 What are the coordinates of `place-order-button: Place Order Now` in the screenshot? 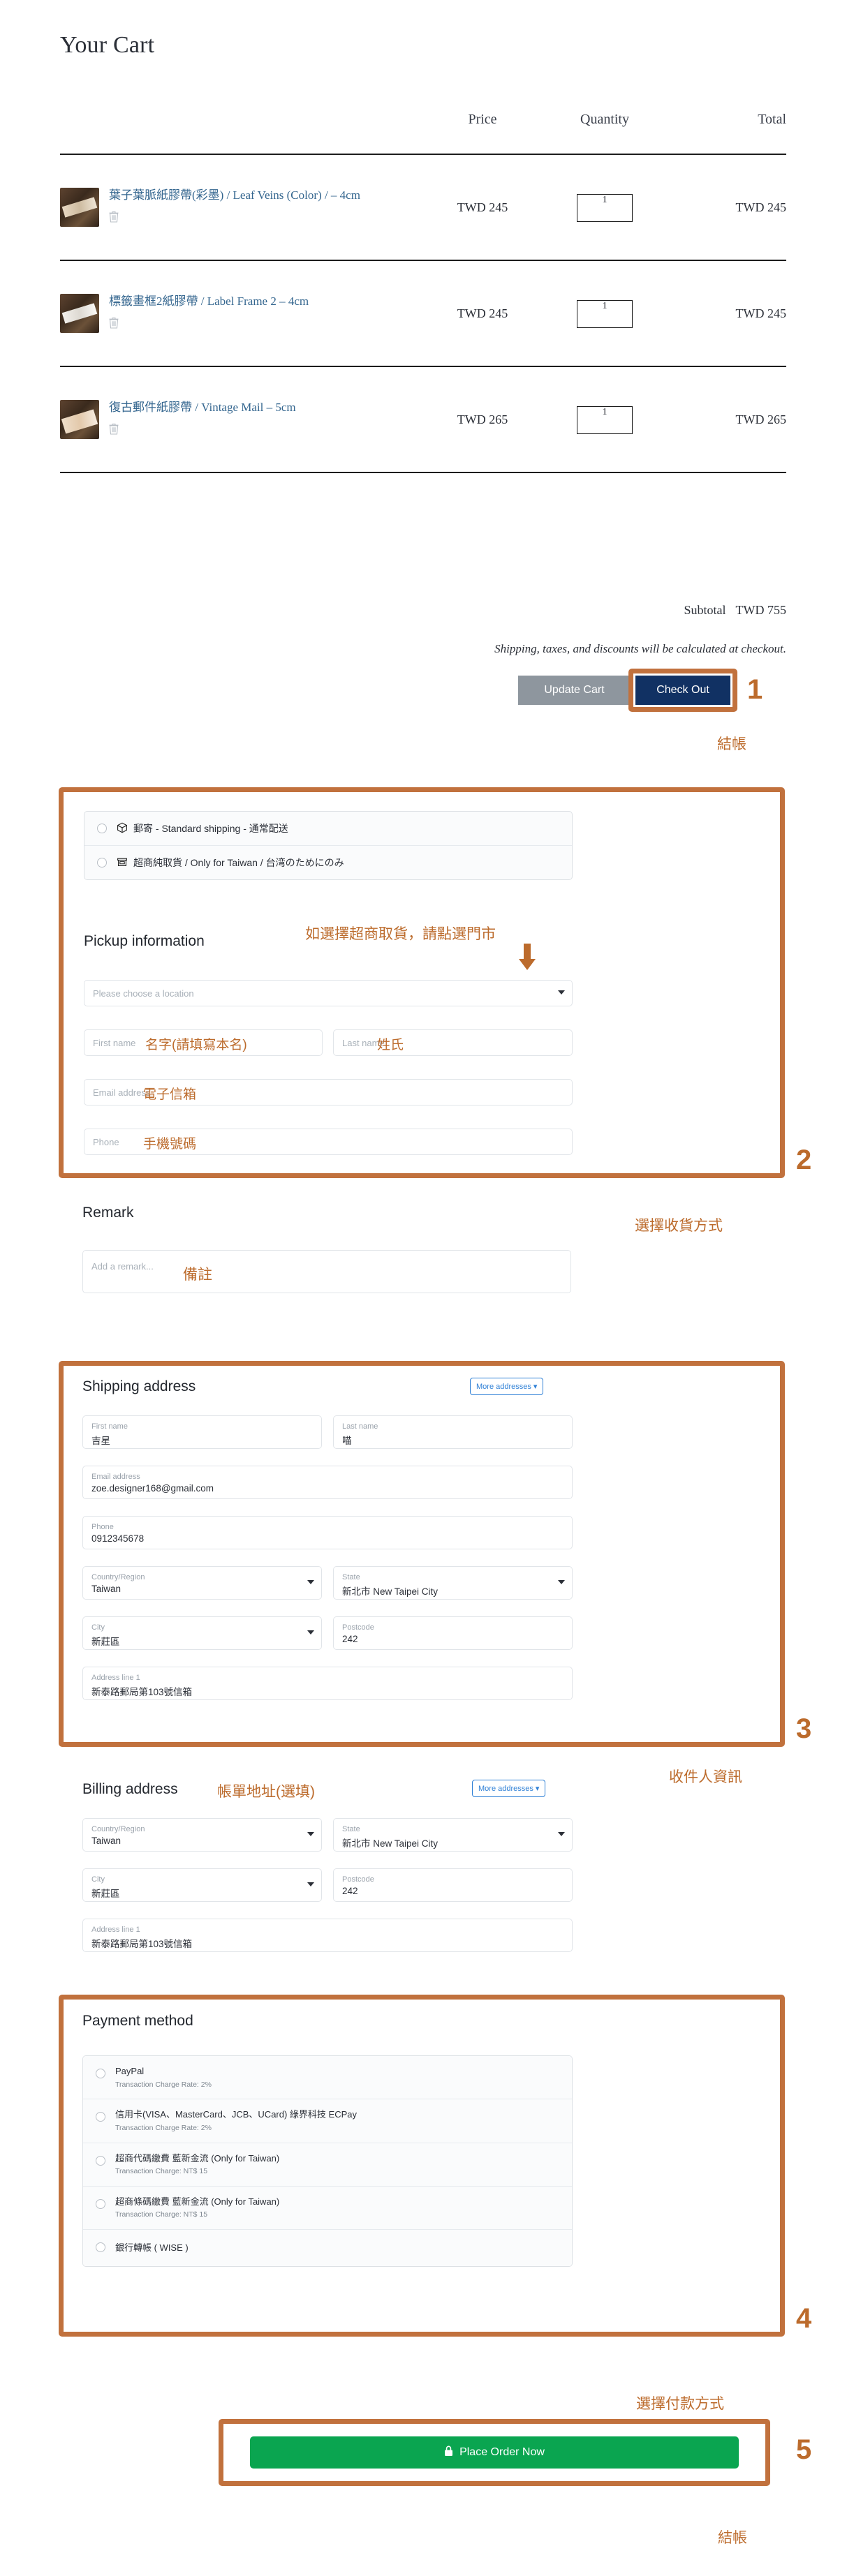 It's located at (494, 2452).